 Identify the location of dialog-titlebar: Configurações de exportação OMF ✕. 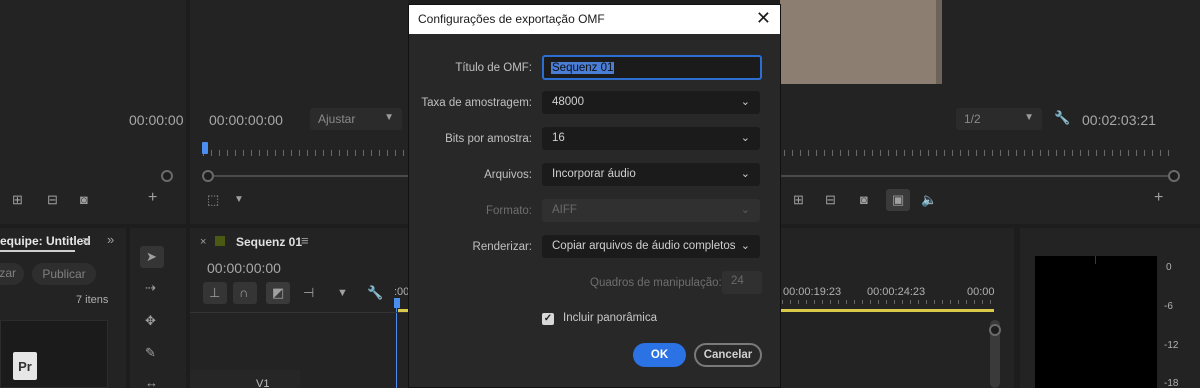
(594, 19).